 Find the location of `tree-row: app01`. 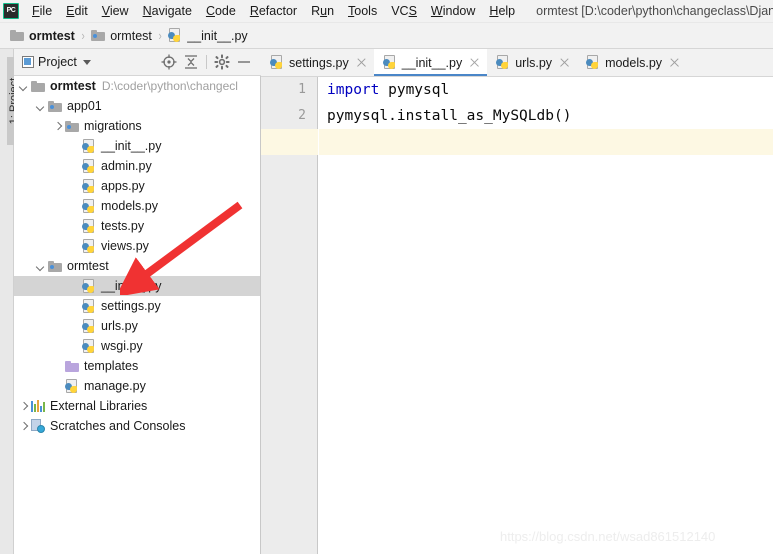

tree-row: app01 is located at coordinates (137, 106).